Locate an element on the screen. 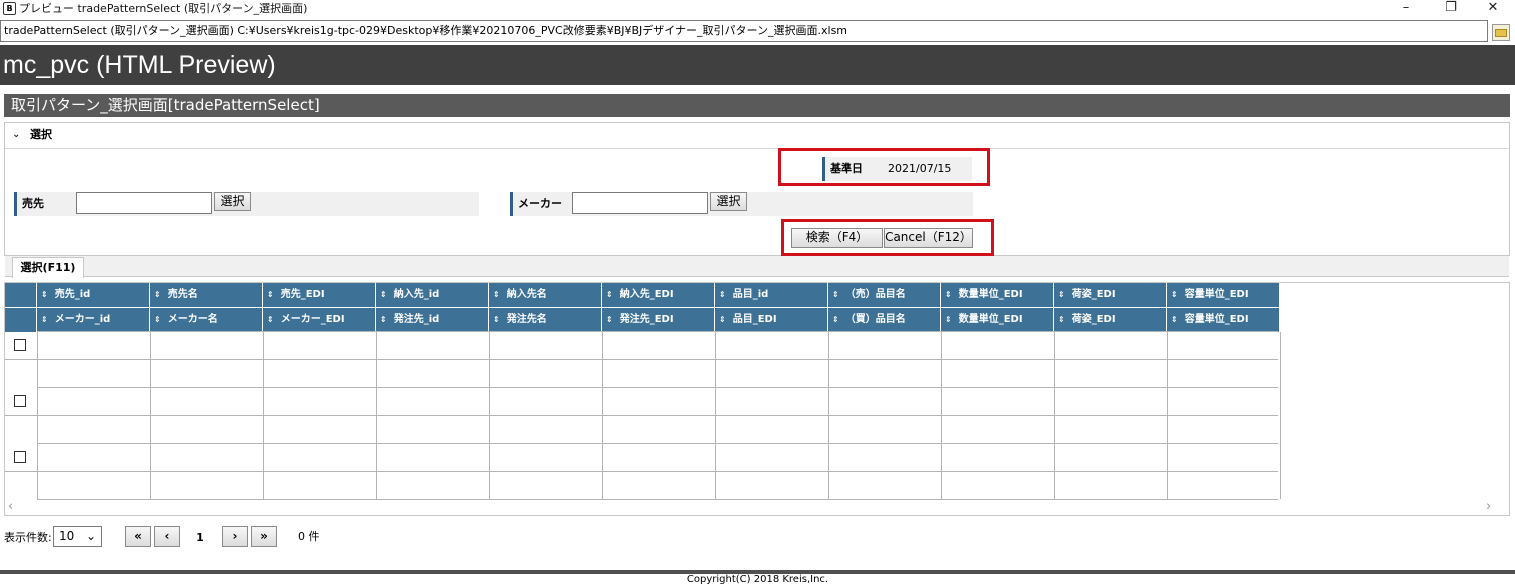 Image resolution: width=1515 pixels, height=586 pixels. horizontal-scrollbar is located at coordinates (757, 507).